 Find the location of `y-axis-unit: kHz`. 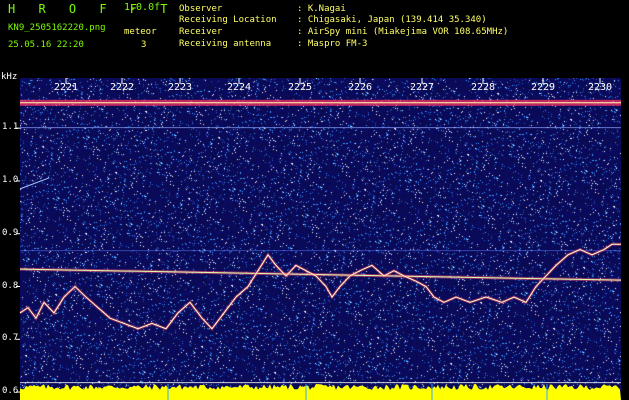

y-axis-unit: kHz is located at coordinates (9, 77).